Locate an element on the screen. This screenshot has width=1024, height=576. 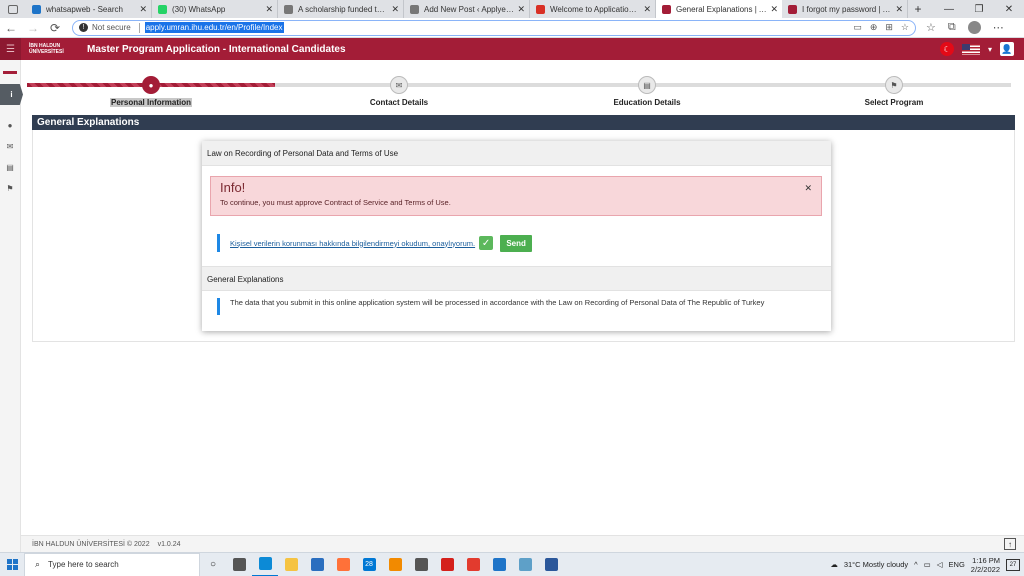
university-logo: İBN HALDUN ÜNİVERSİTESİ is located at coordinates (51, 49).